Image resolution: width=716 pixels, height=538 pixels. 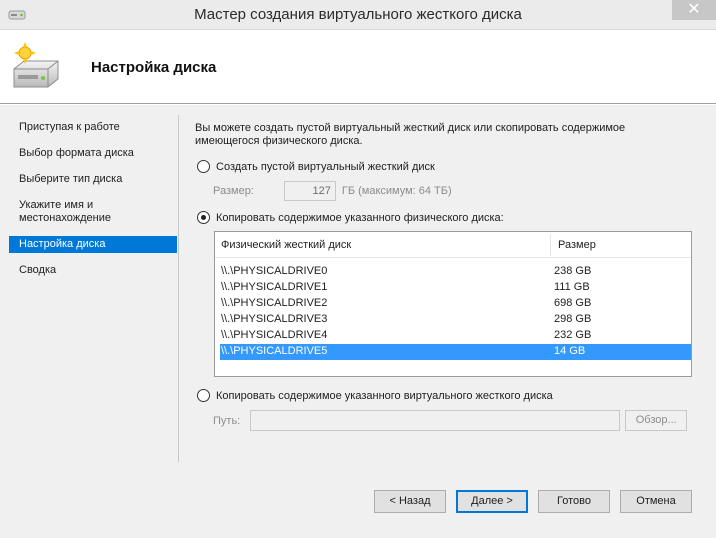 I want to click on option-empty-disk: Создать пустой виртуальный жесткий диск, so click(x=316, y=166).